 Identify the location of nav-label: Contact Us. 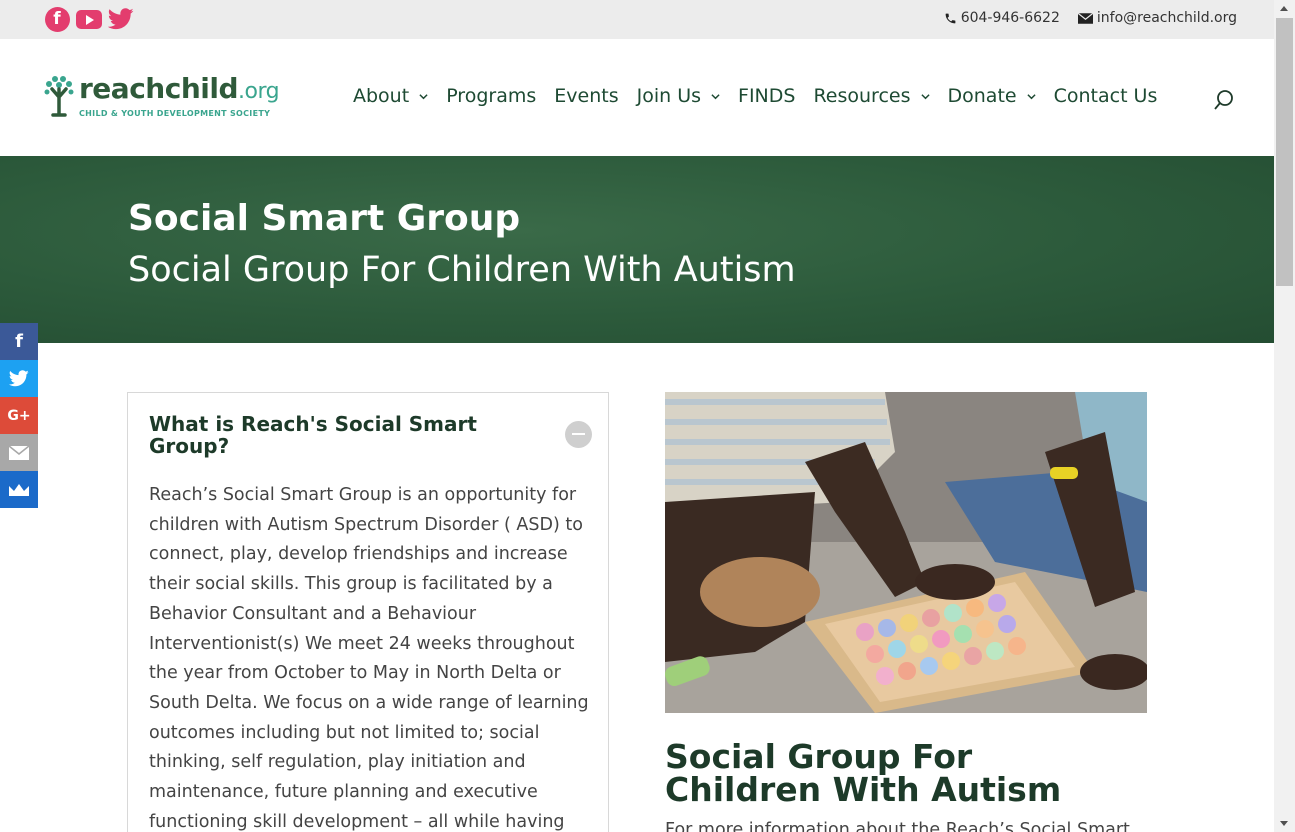
(1105, 96).